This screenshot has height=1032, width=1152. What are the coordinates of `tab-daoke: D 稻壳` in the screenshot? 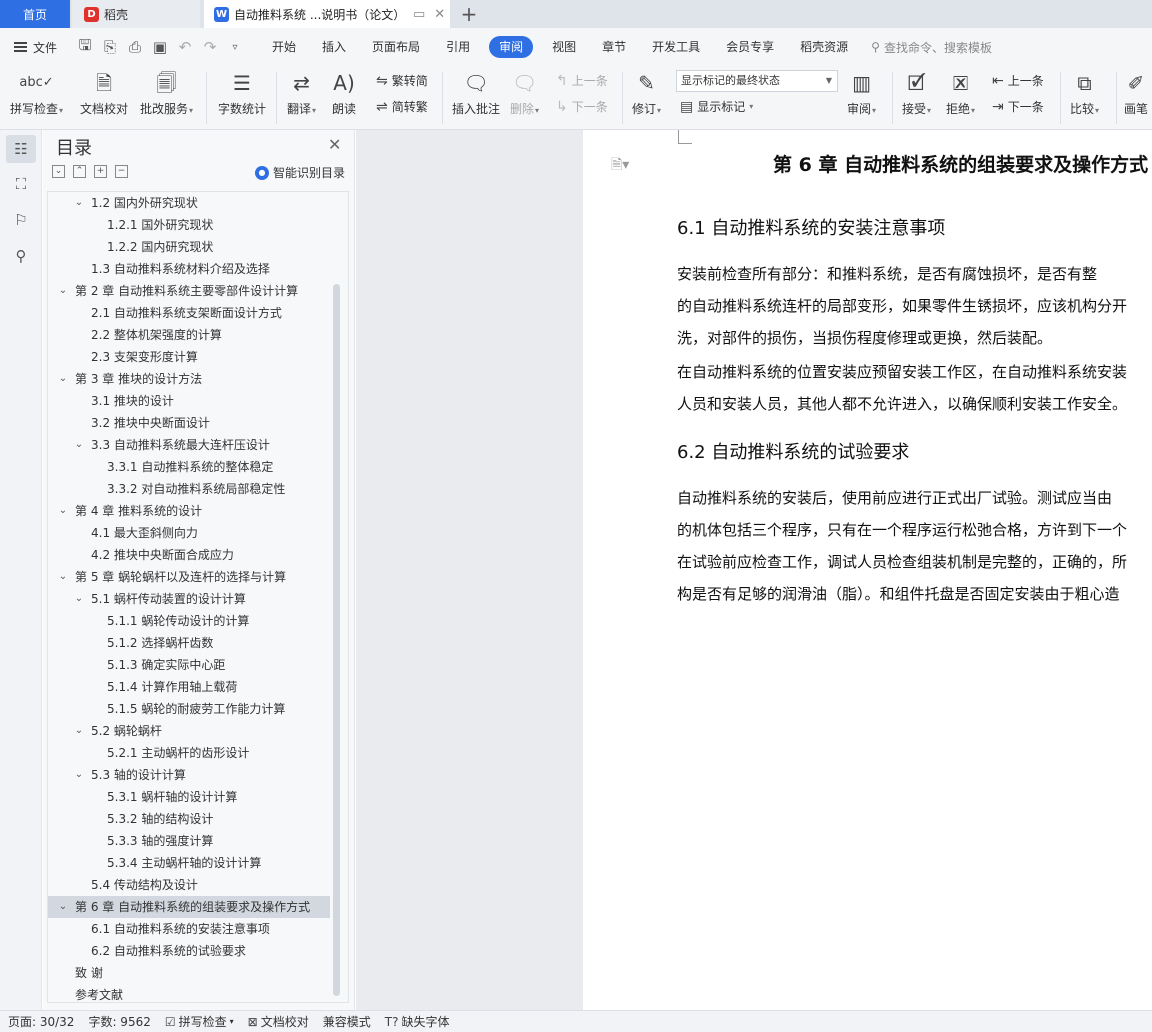 It's located at (136, 14).